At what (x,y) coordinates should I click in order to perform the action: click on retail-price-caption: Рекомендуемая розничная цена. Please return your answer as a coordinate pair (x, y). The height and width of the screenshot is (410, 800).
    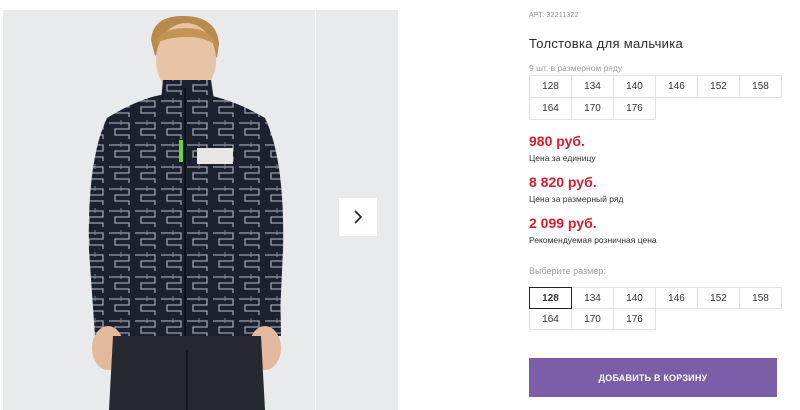
    Looking at the image, I should click on (593, 240).